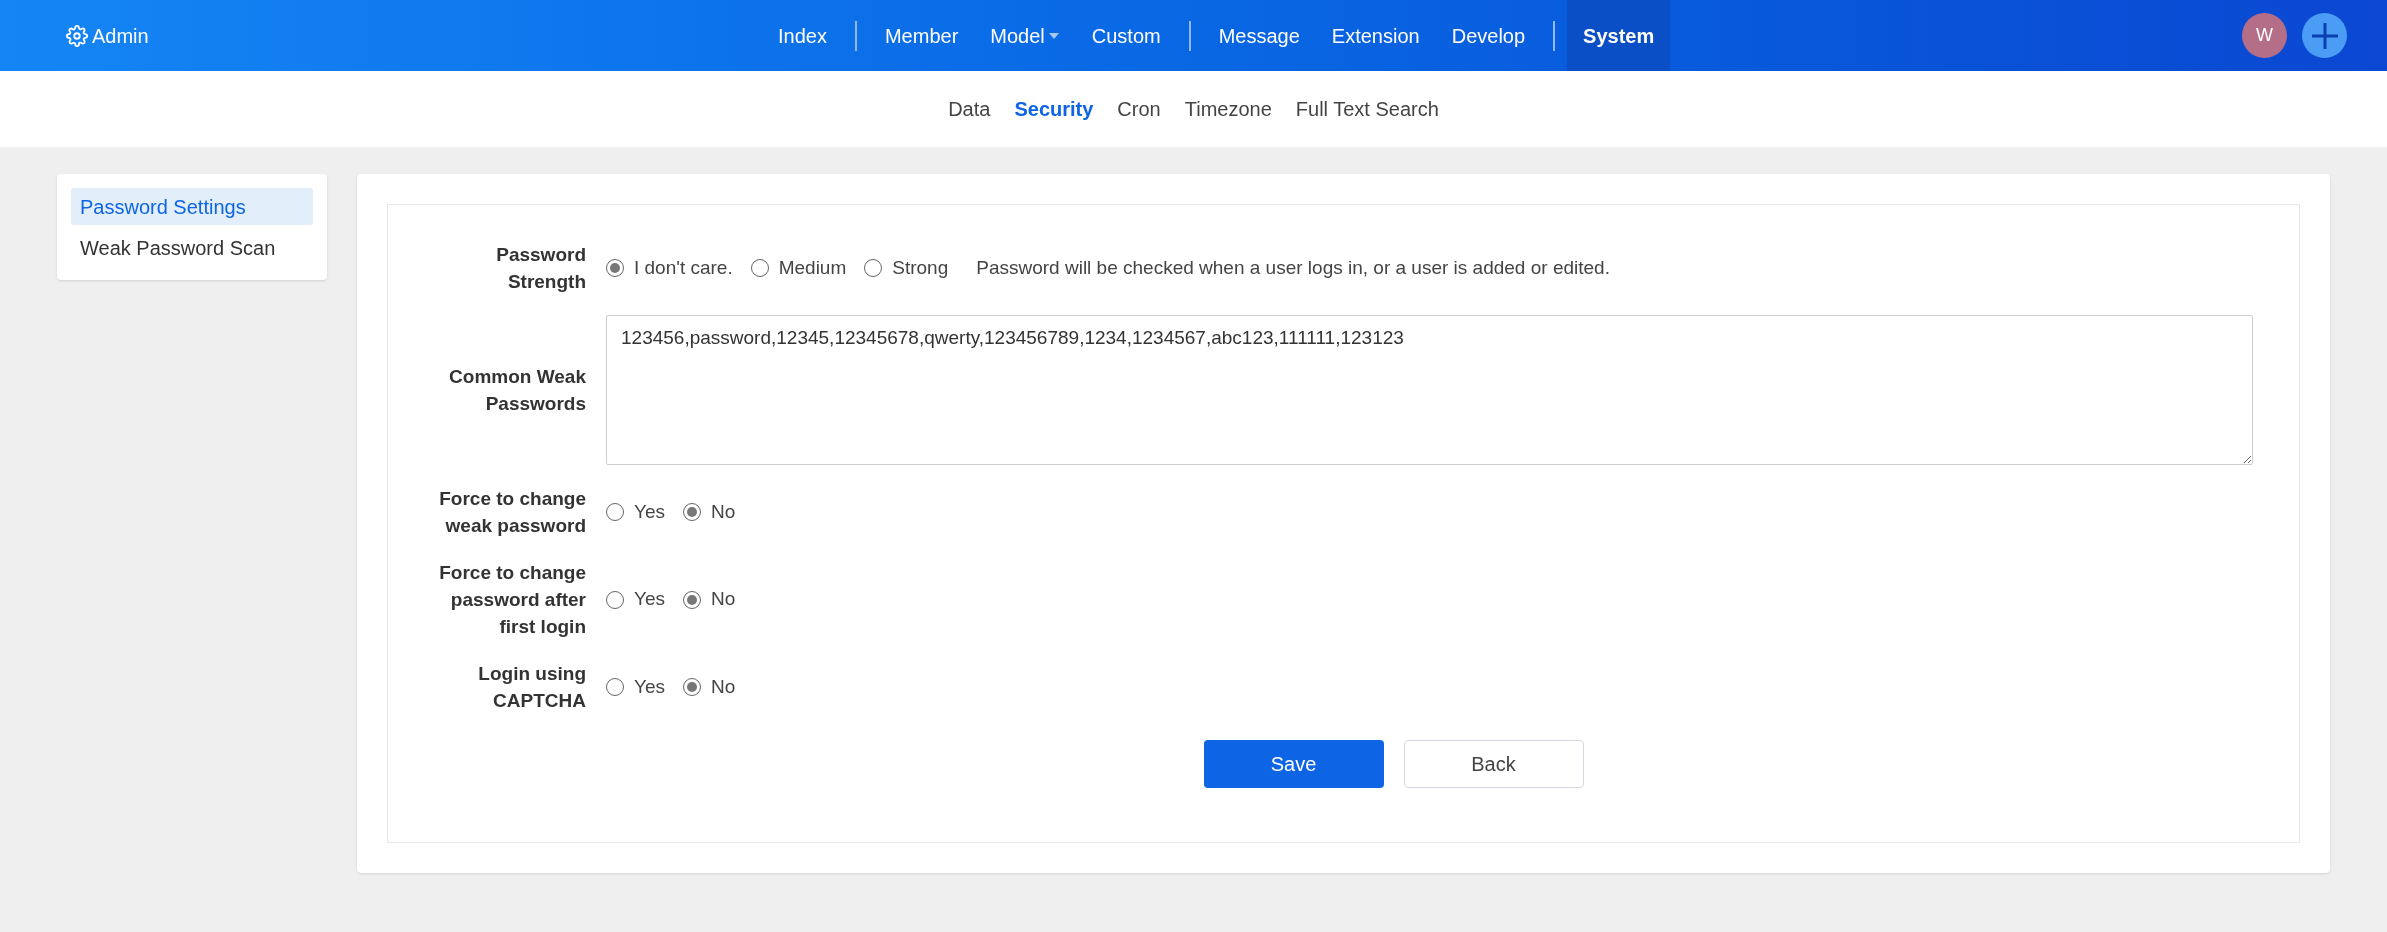 Image resolution: width=2387 pixels, height=932 pixels. What do you see at coordinates (540, 268) in the screenshot?
I see `field-label: Password Strength` at bounding box center [540, 268].